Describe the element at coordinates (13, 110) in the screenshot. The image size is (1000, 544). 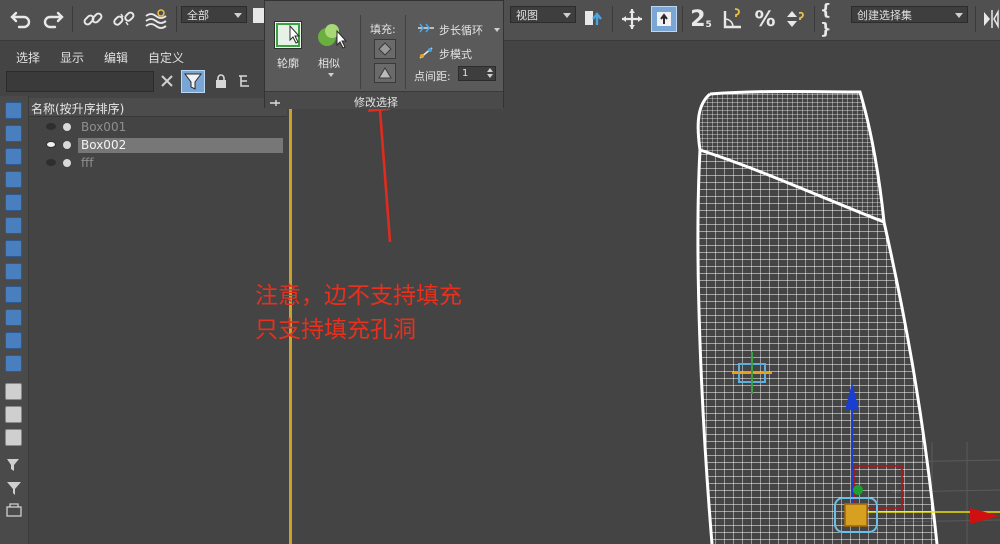
I see `geometry-filter-icon` at that location.